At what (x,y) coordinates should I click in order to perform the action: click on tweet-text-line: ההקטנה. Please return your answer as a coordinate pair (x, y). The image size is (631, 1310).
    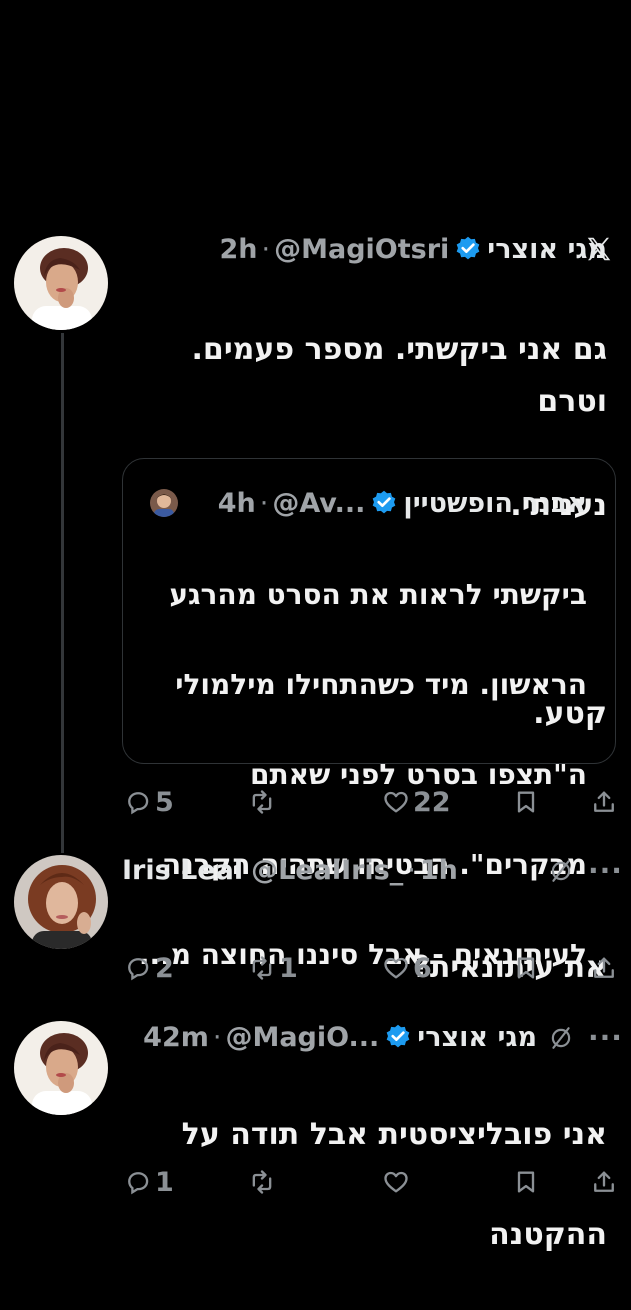
    Looking at the image, I should click on (548, 1234).